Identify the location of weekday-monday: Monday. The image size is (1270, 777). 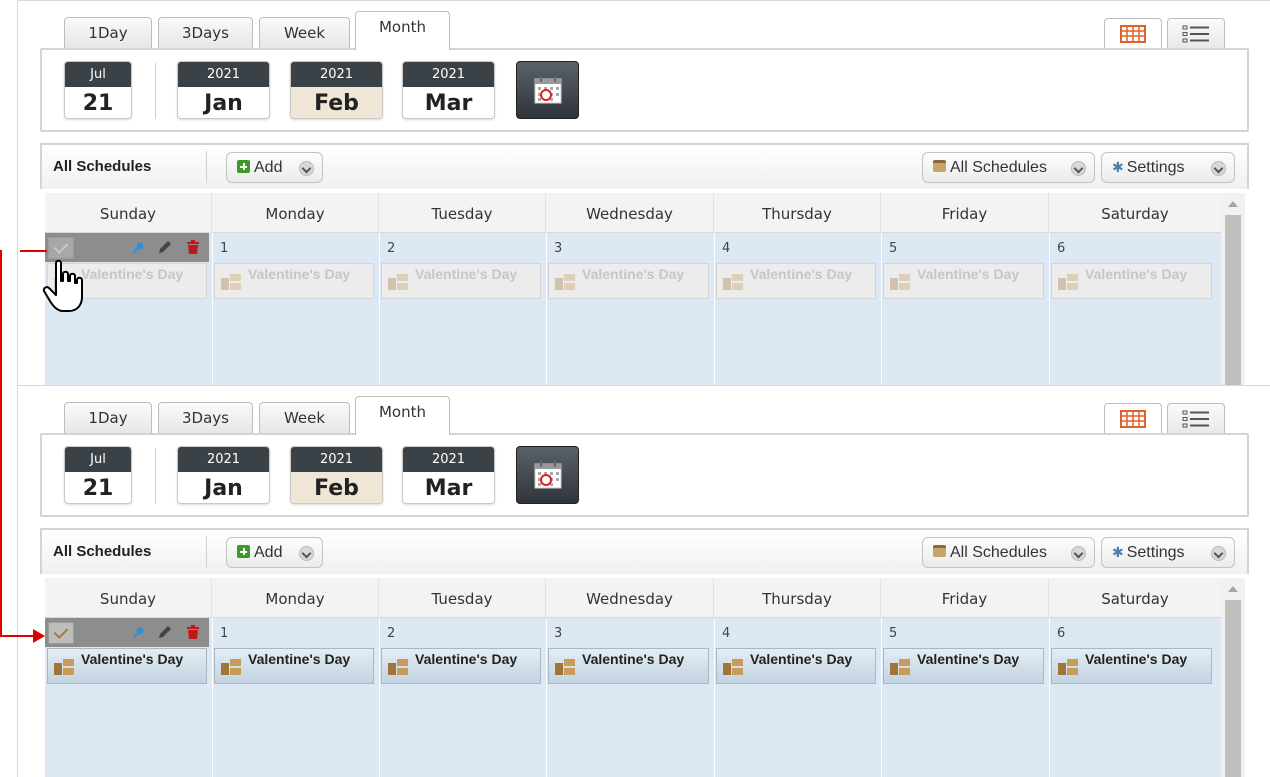
(295, 598).